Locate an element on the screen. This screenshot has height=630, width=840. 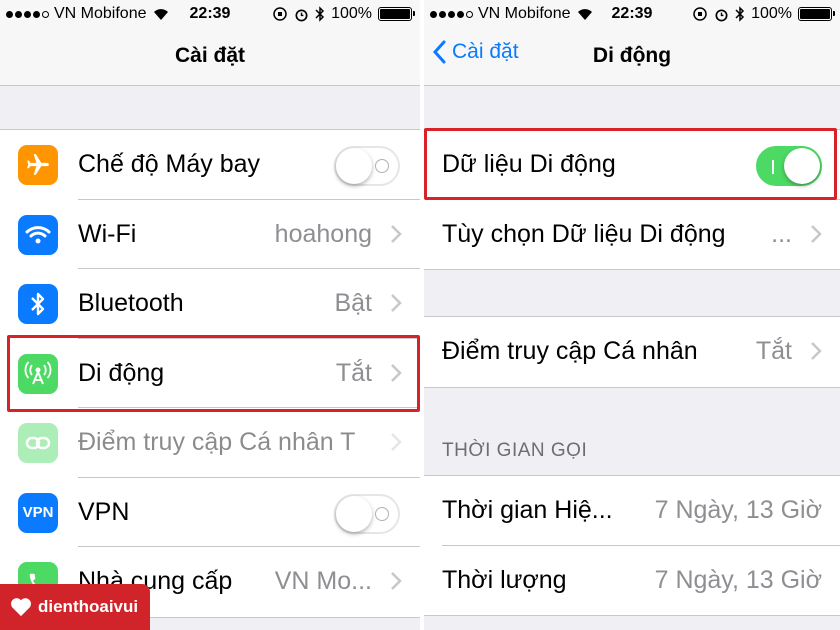
vpn-toggle is located at coordinates (367, 513).